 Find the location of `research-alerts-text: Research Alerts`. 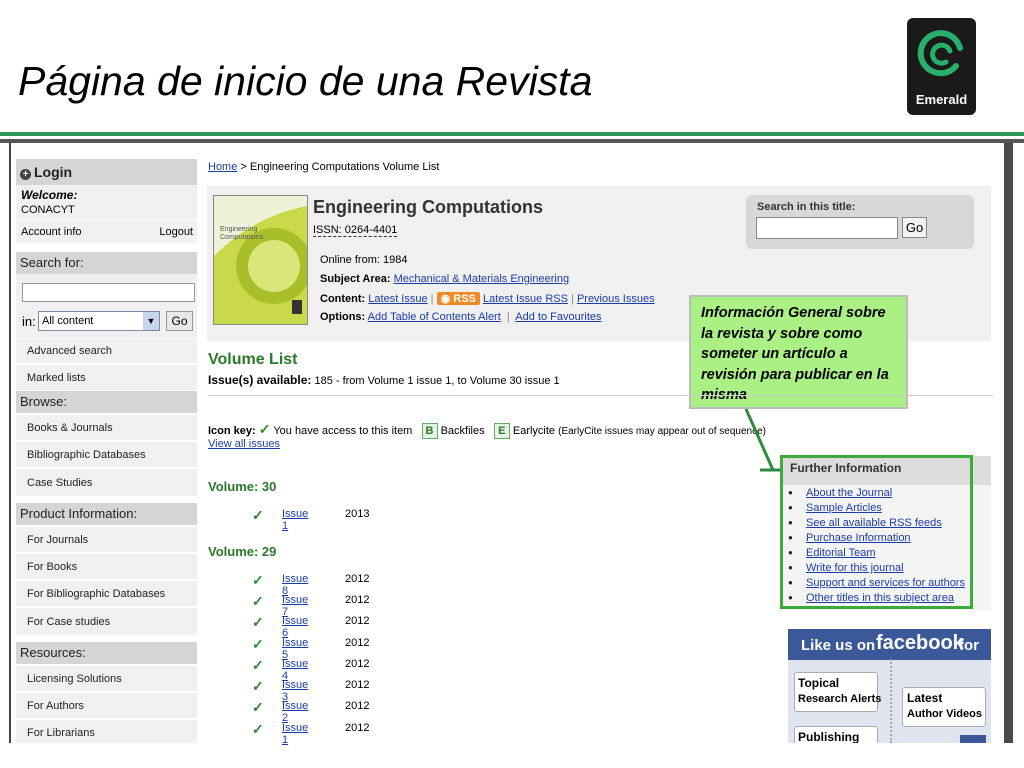

research-alerts-text: Research Alerts is located at coordinates (840, 699).